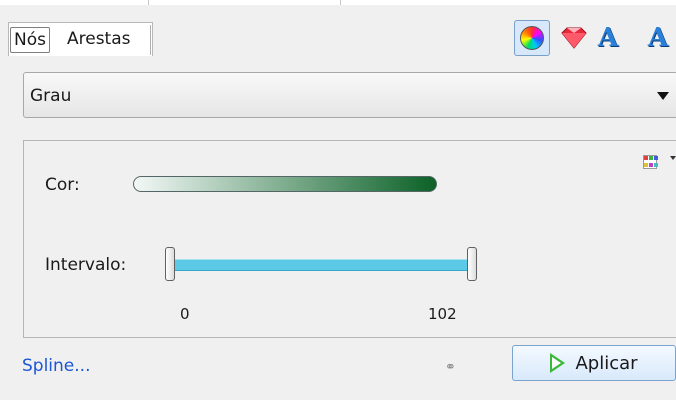 This screenshot has height=400, width=676. What do you see at coordinates (663, 96) in the screenshot?
I see `chevron-down-icon` at bounding box center [663, 96].